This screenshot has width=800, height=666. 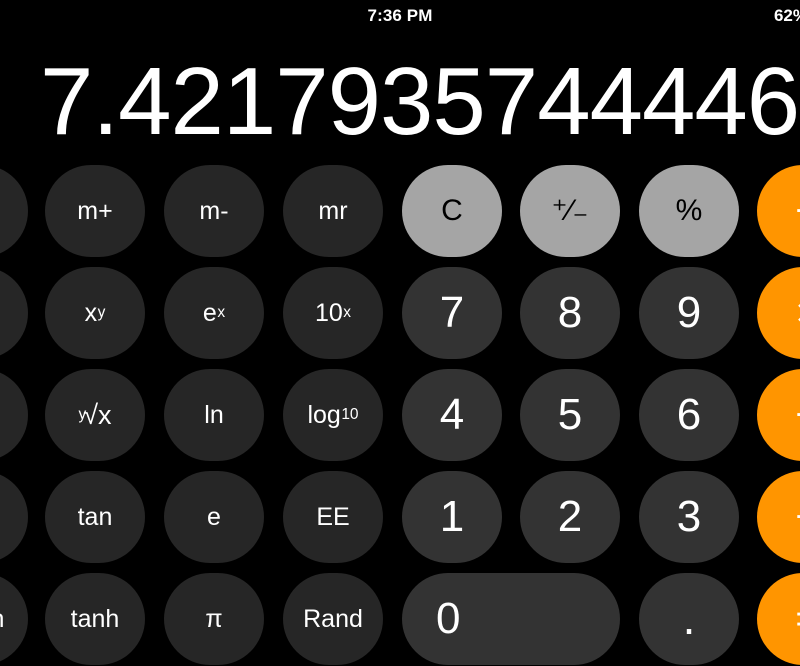 I want to click on key-label: ÷, so click(x=798, y=211).